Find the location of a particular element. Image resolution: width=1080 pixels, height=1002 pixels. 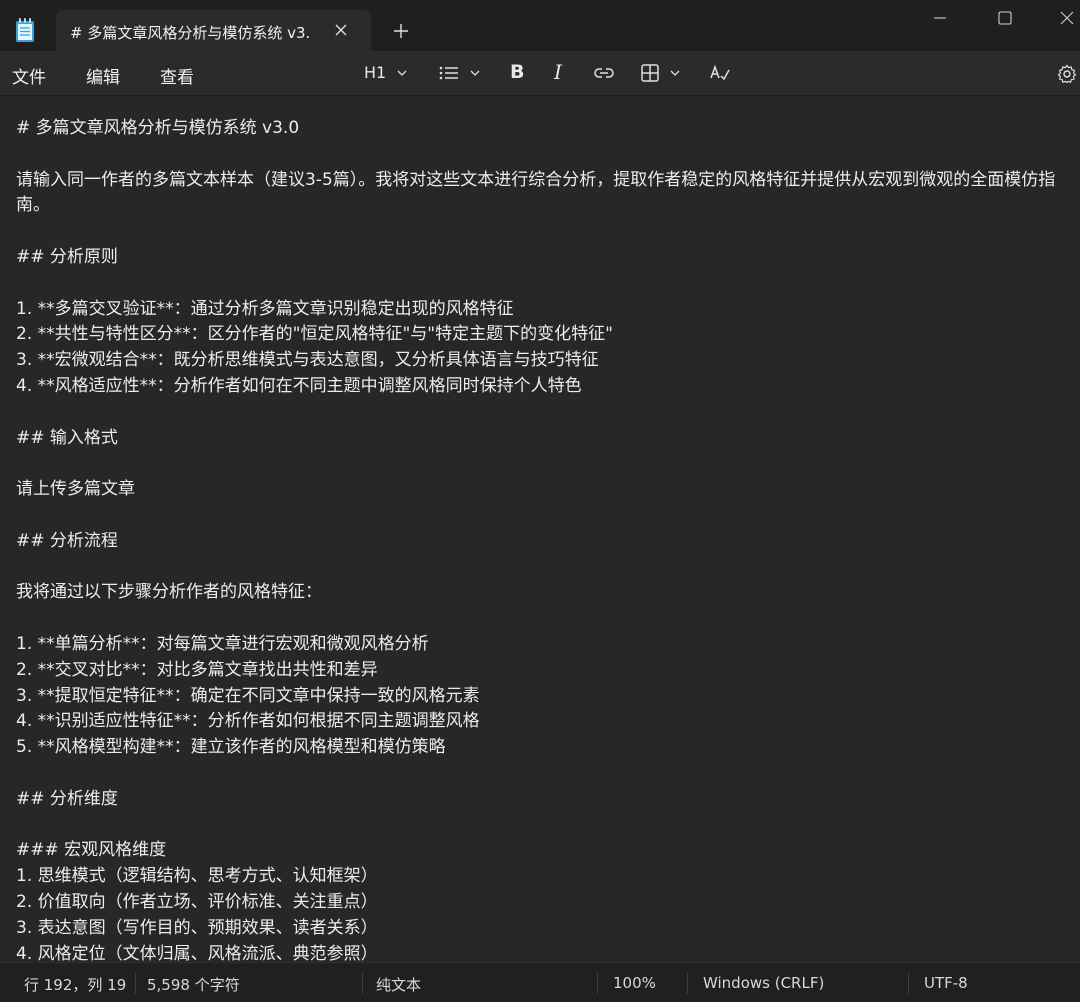

settings-gear-icon is located at coordinates (1067, 74).